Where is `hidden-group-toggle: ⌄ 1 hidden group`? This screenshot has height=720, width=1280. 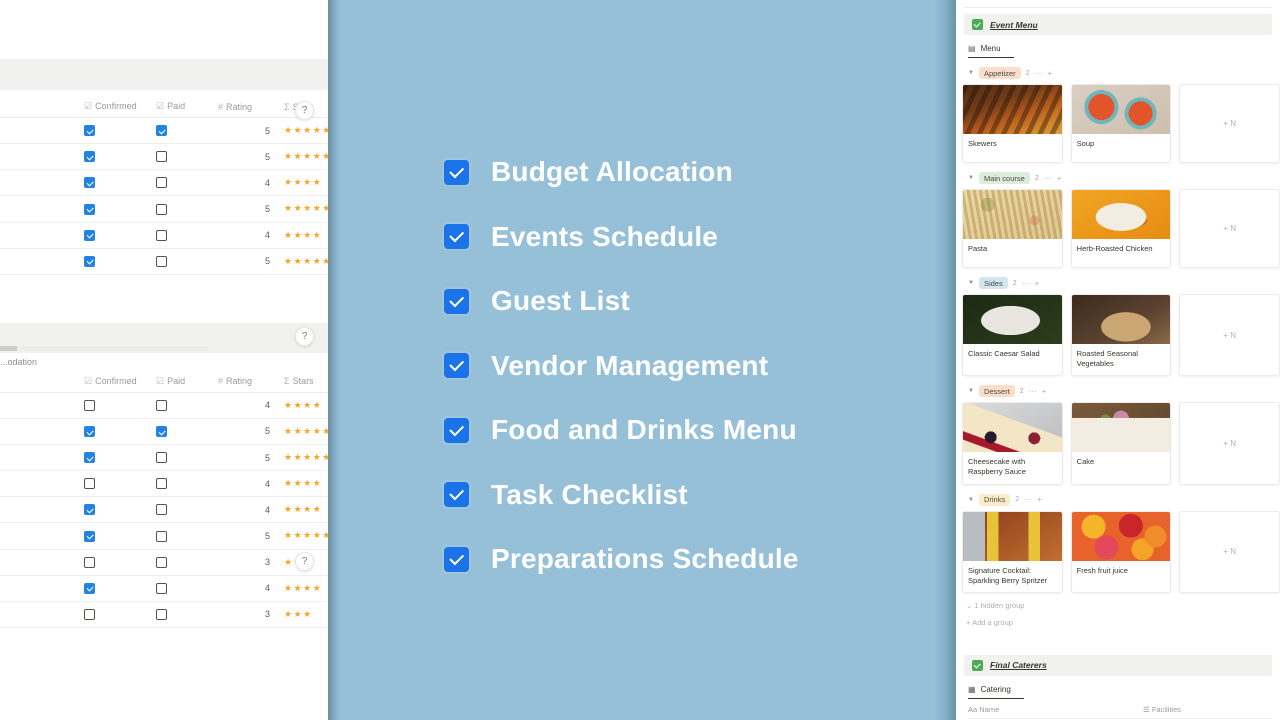 hidden-group-toggle: ⌄ 1 hidden group is located at coordinates (1123, 605).